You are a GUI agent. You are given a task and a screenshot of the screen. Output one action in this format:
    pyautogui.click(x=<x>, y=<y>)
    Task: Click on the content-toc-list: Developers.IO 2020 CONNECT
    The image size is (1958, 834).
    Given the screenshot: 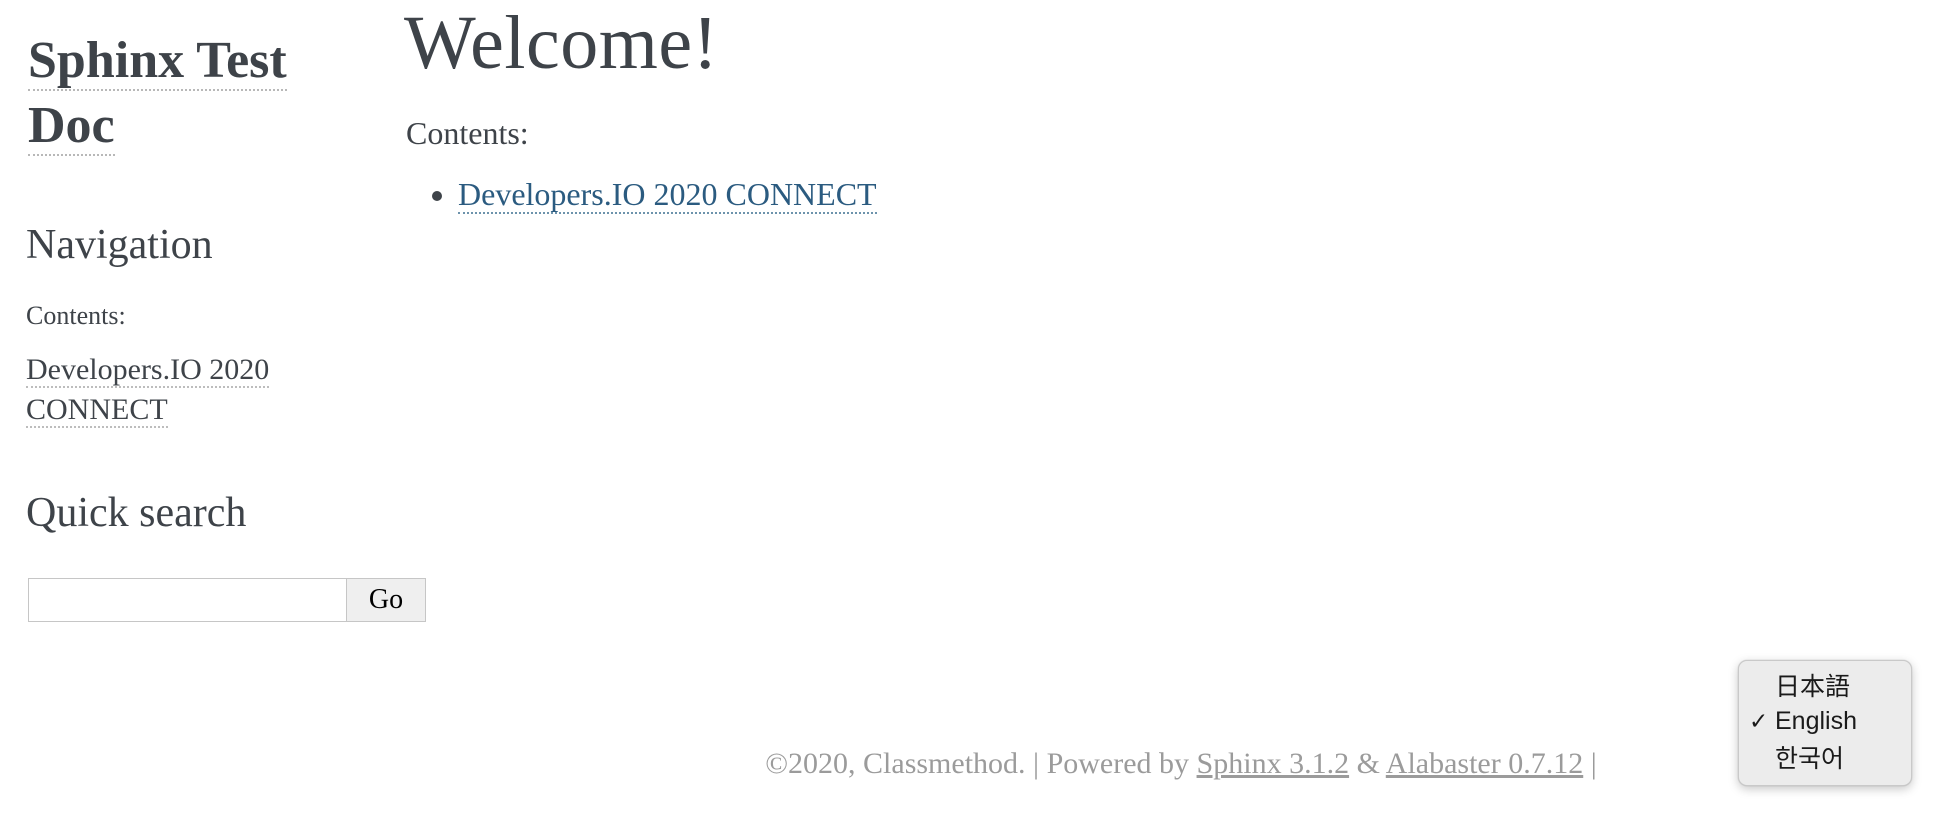 What is the action you would take?
    pyautogui.click(x=641, y=194)
    